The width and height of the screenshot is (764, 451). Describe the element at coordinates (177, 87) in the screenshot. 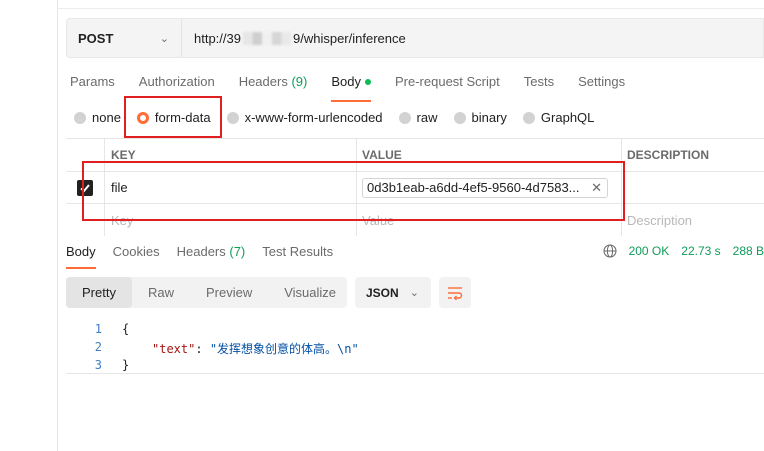

I see `tab-authorization: Authorization` at that location.